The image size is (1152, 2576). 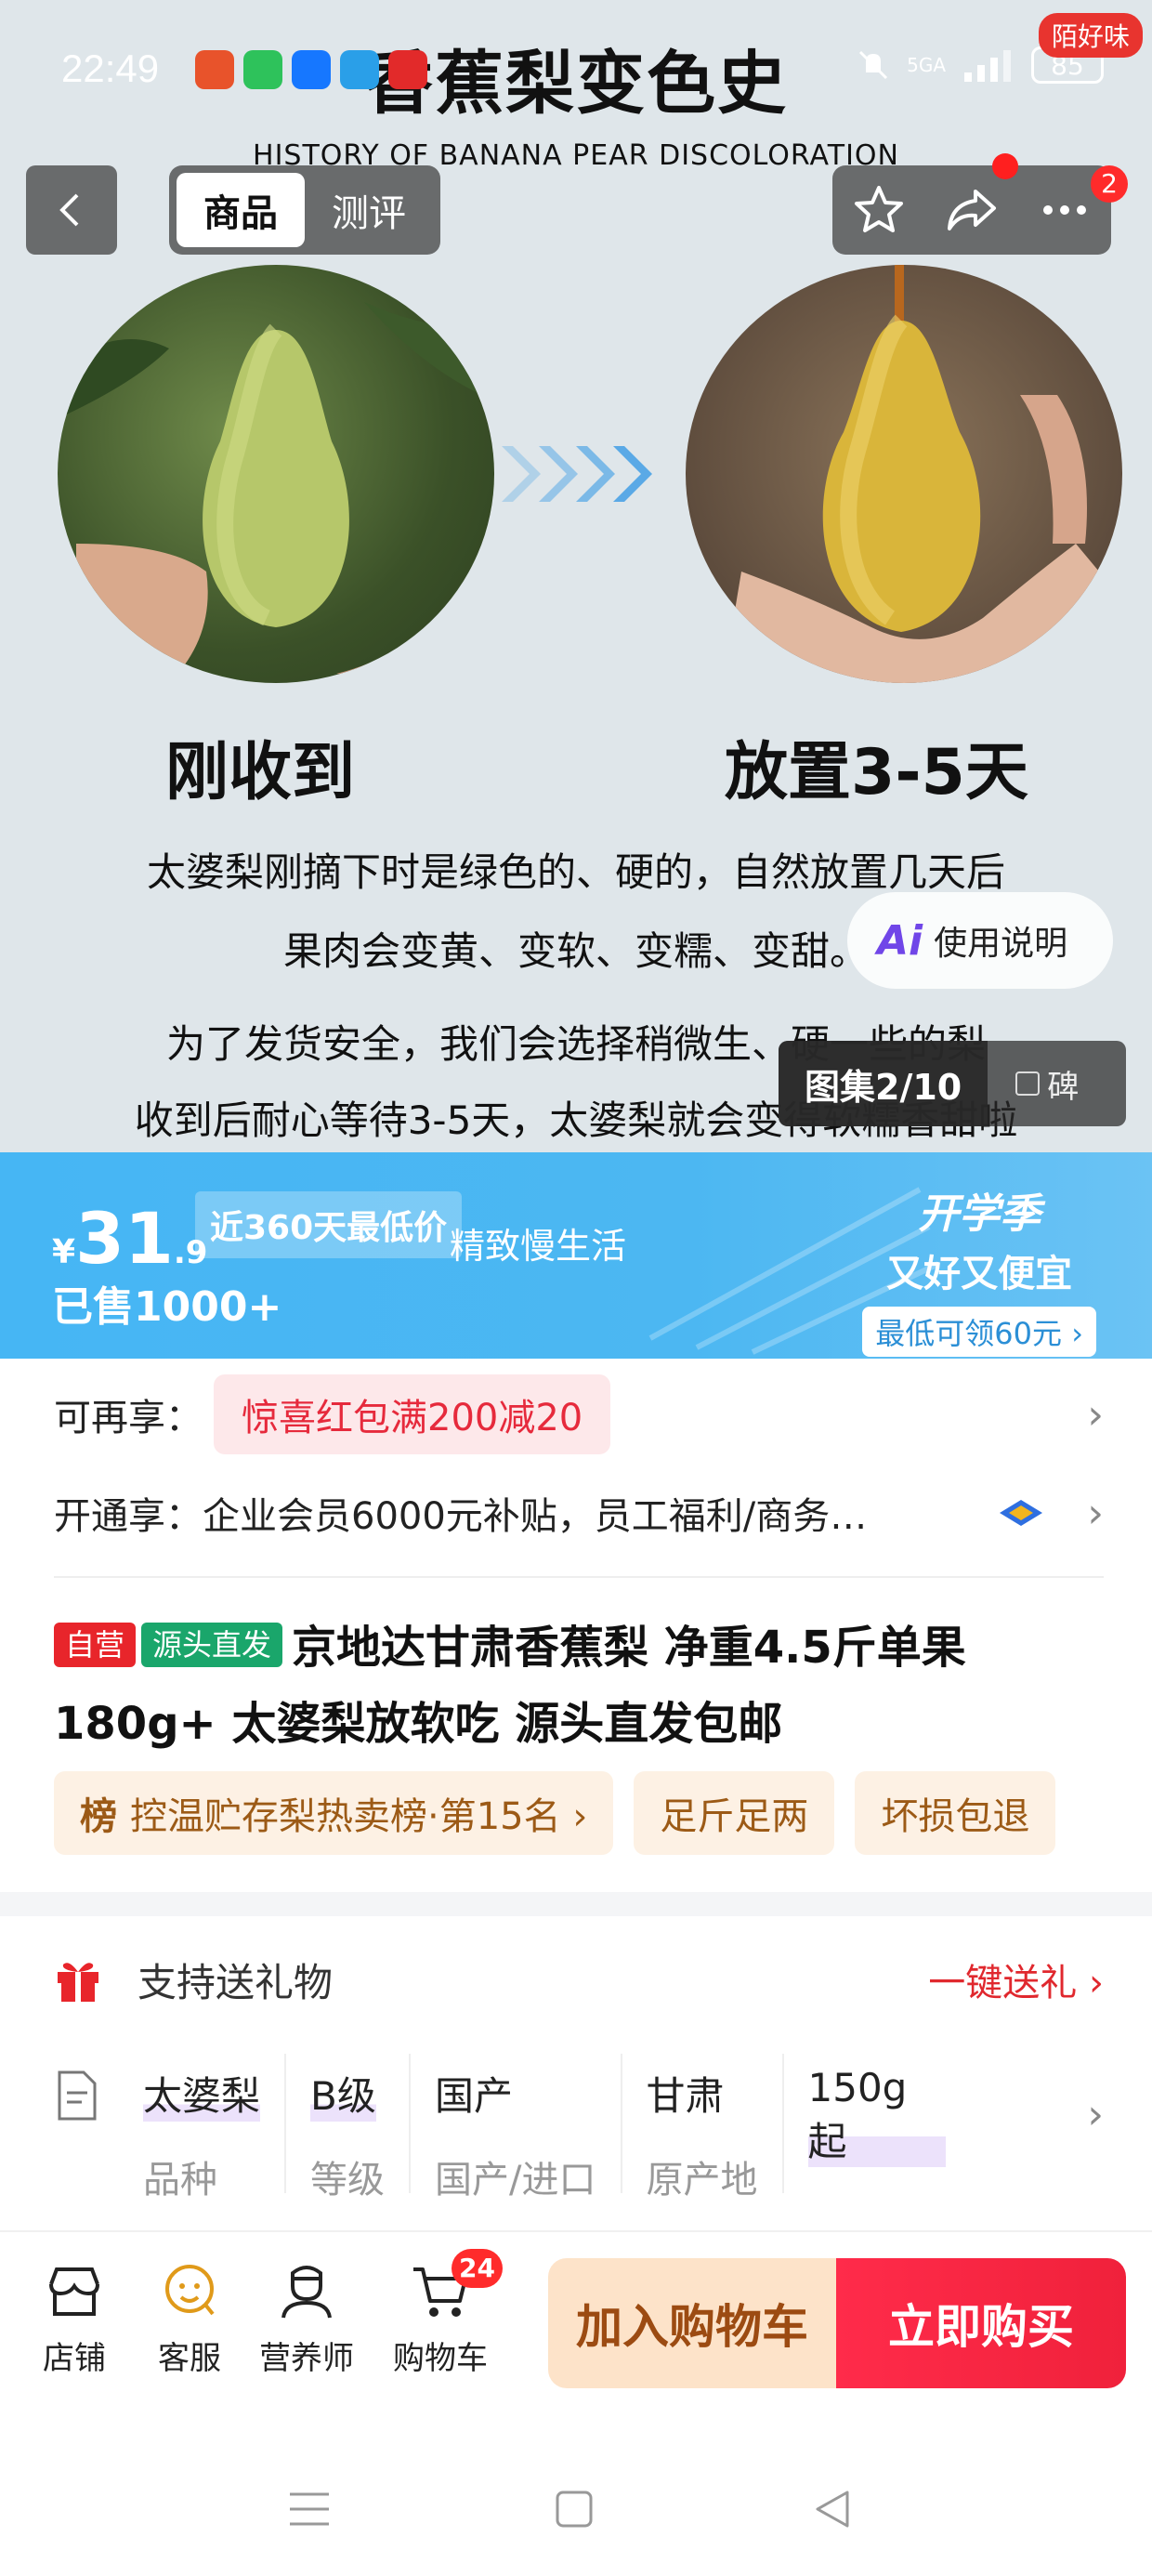 What do you see at coordinates (988, 66) in the screenshot?
I see `signal-icon` at bounding box center [988, 66].